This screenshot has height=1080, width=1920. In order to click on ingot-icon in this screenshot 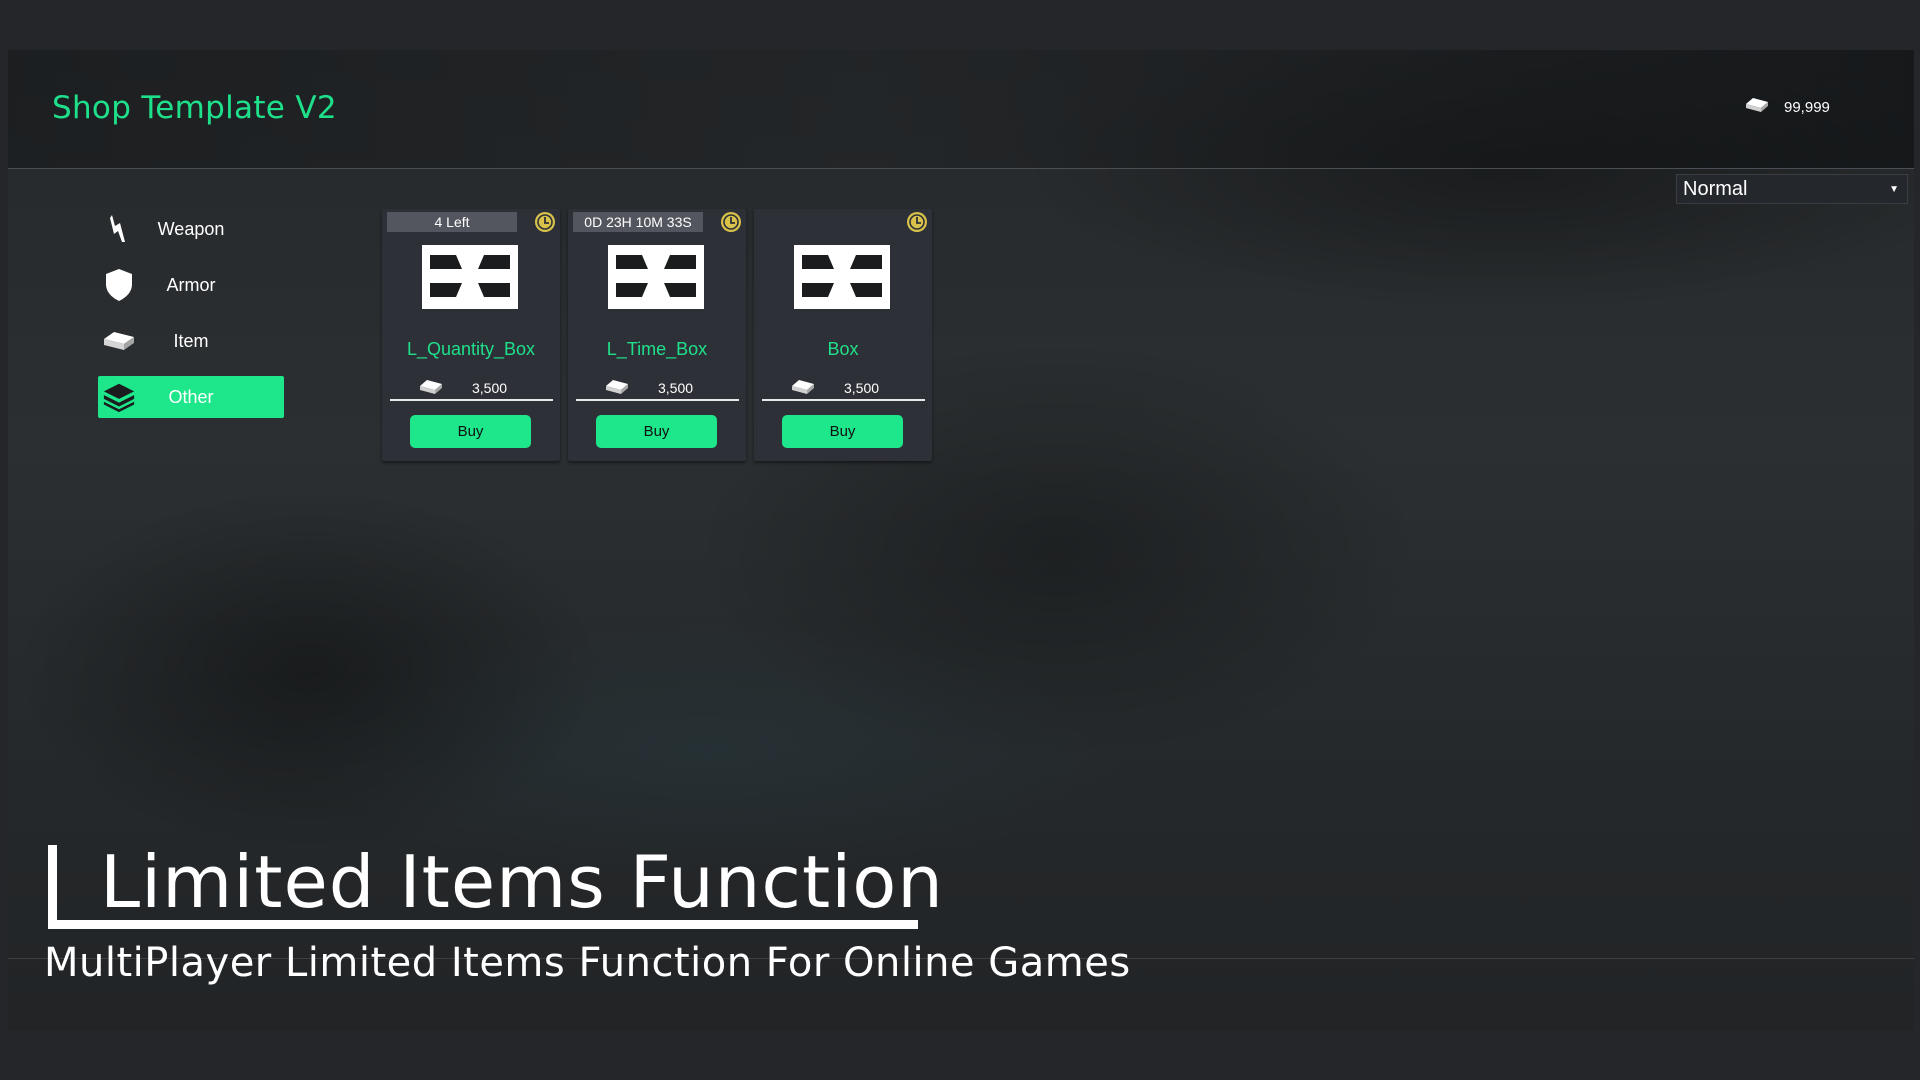, I will do `click(119, 341)`.